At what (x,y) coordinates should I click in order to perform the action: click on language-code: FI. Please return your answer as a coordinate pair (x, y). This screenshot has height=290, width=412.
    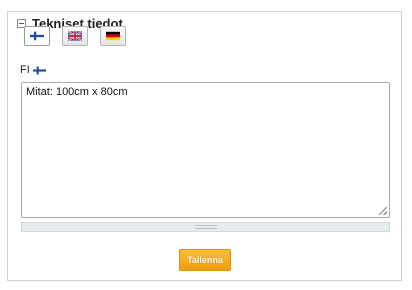
    Looking at the image, I should click on (25, 70).